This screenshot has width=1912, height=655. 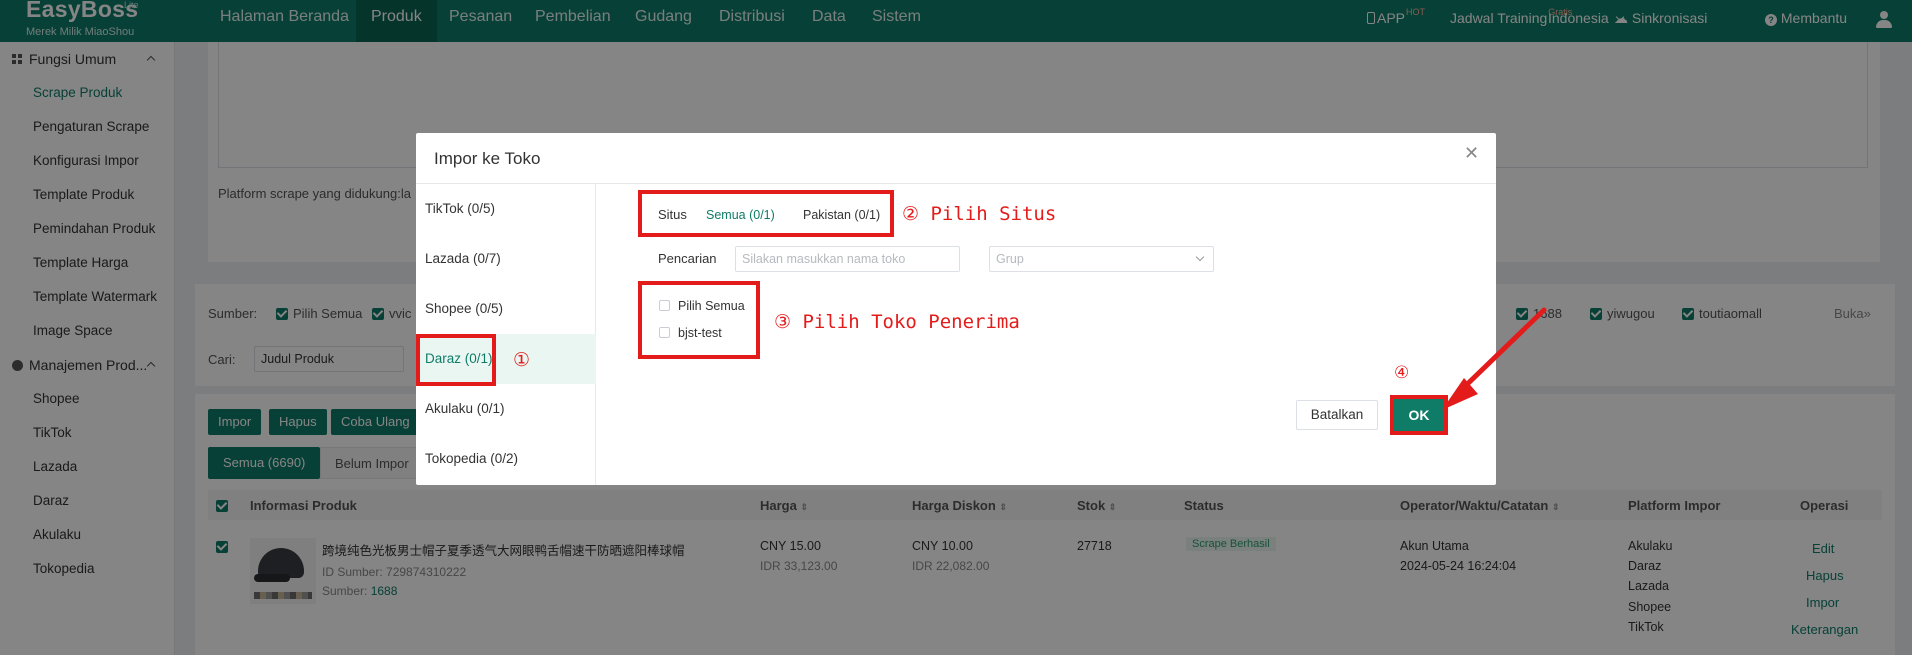 I want to click on store-checkbox-bjst-test: bjst-test, so click(x=690, y=333).